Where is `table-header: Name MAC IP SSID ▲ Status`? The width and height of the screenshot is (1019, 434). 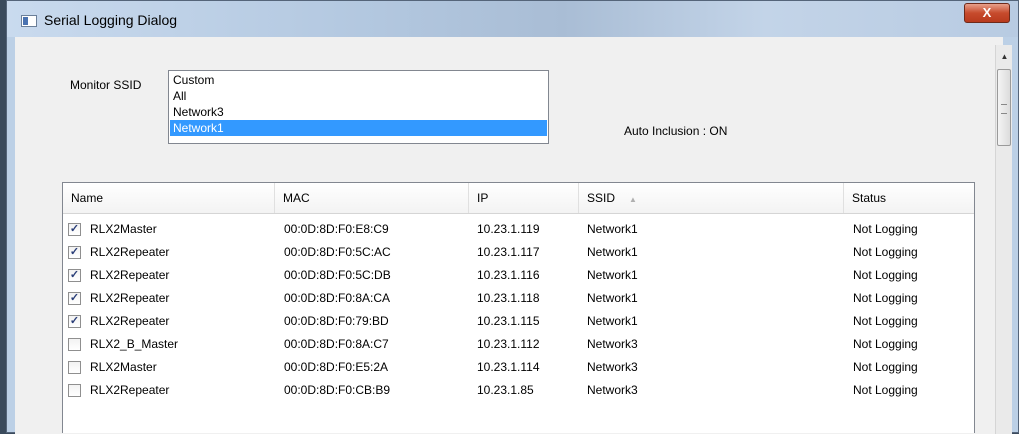 table-header: Name MAC IP SSID ▲ Status is located at coordinates (518, 198).